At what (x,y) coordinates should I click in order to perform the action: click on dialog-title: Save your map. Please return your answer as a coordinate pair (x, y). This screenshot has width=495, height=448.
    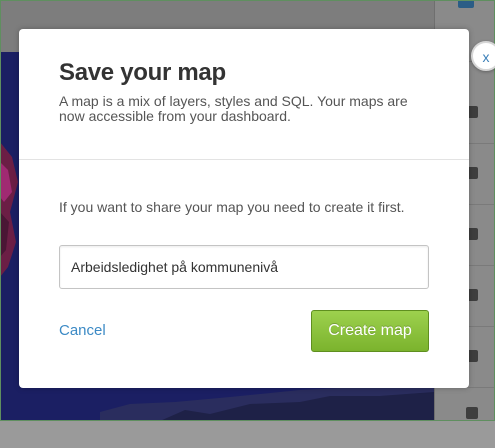
    Looking at the image, I should click on (142, 72).